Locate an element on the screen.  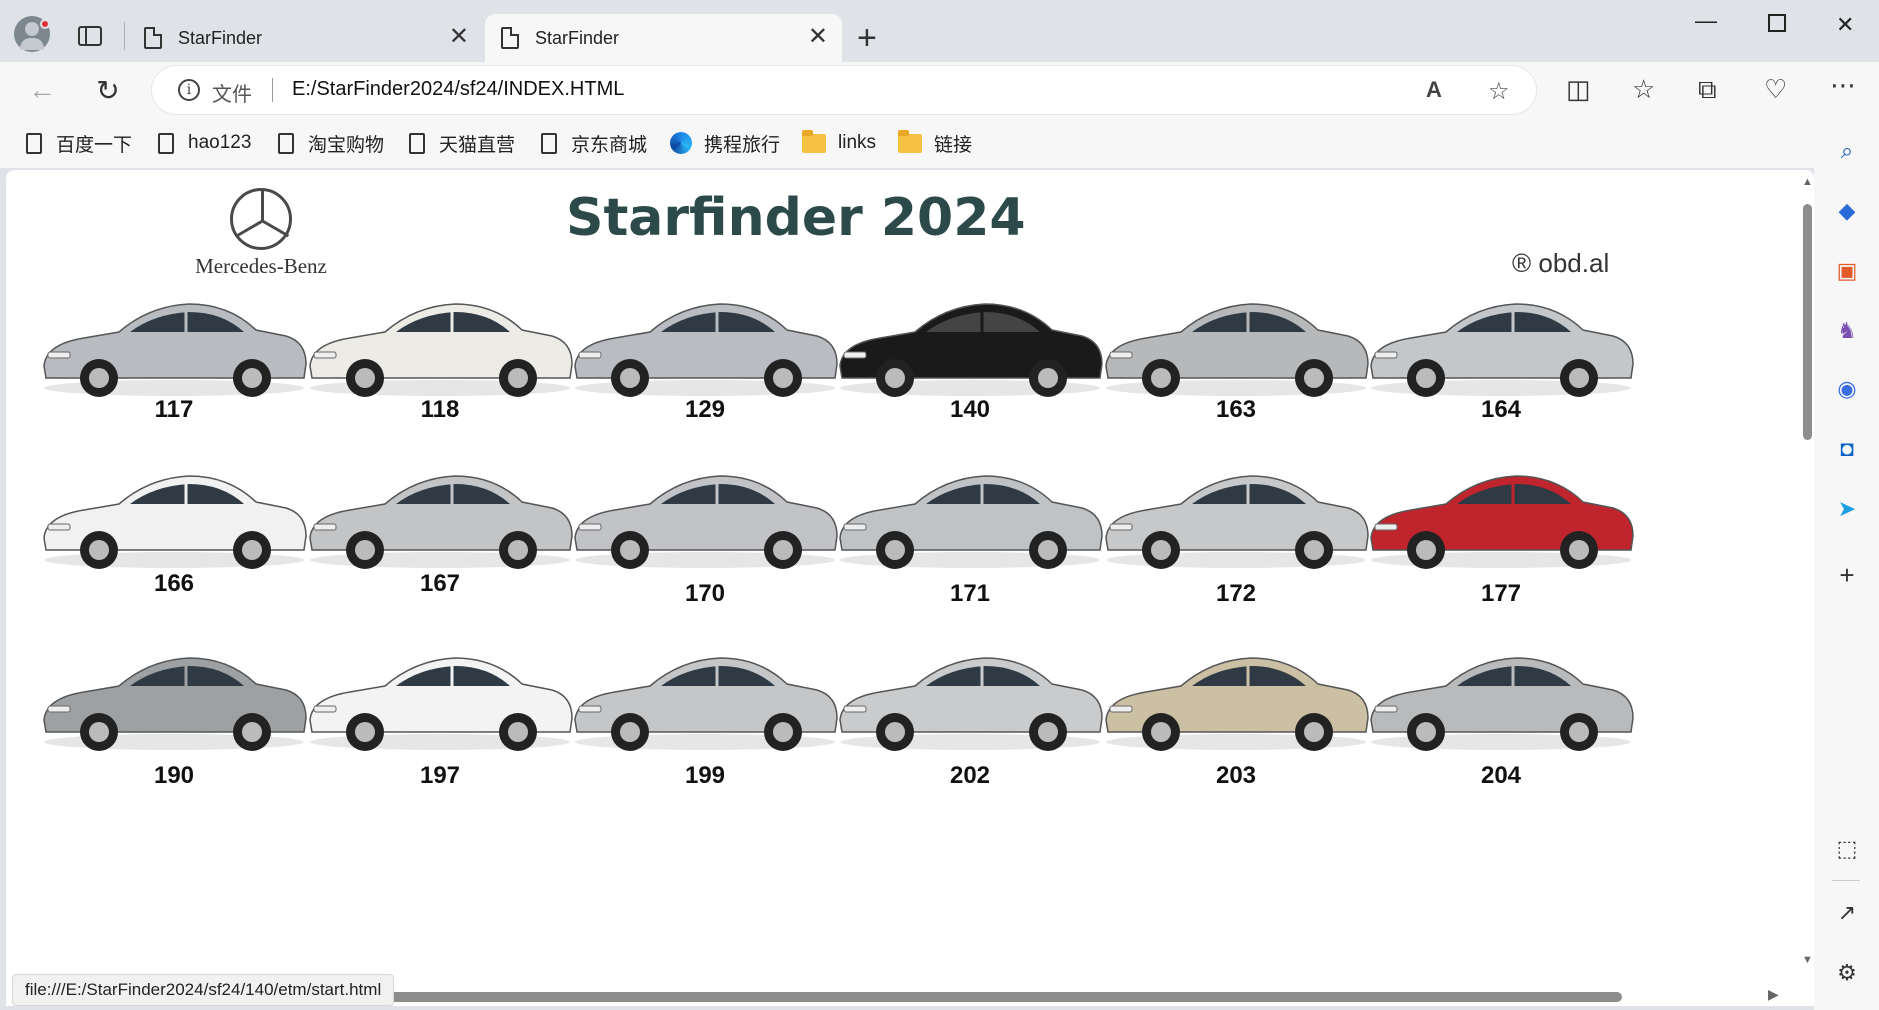
address-divider is located at coordinates (272, 90).